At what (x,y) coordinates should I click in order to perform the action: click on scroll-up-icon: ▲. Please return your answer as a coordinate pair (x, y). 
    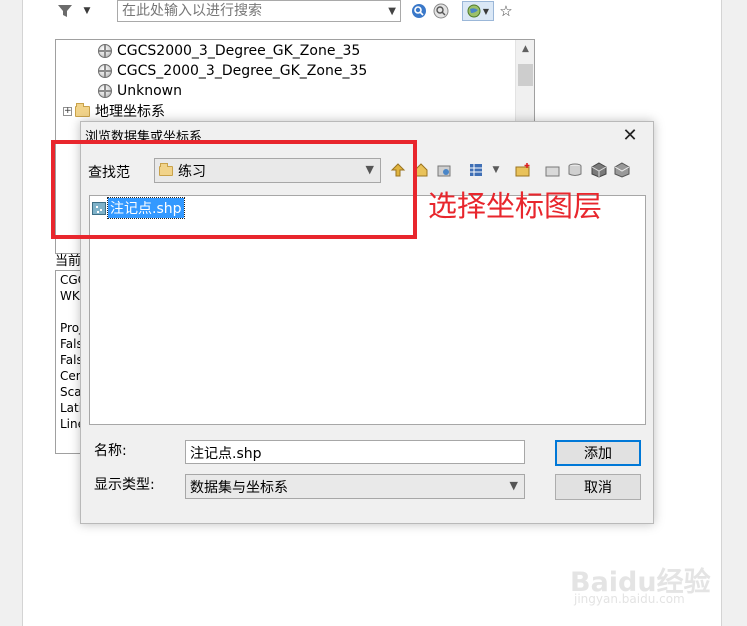
    Looking at the image, I should click on (525, 49).